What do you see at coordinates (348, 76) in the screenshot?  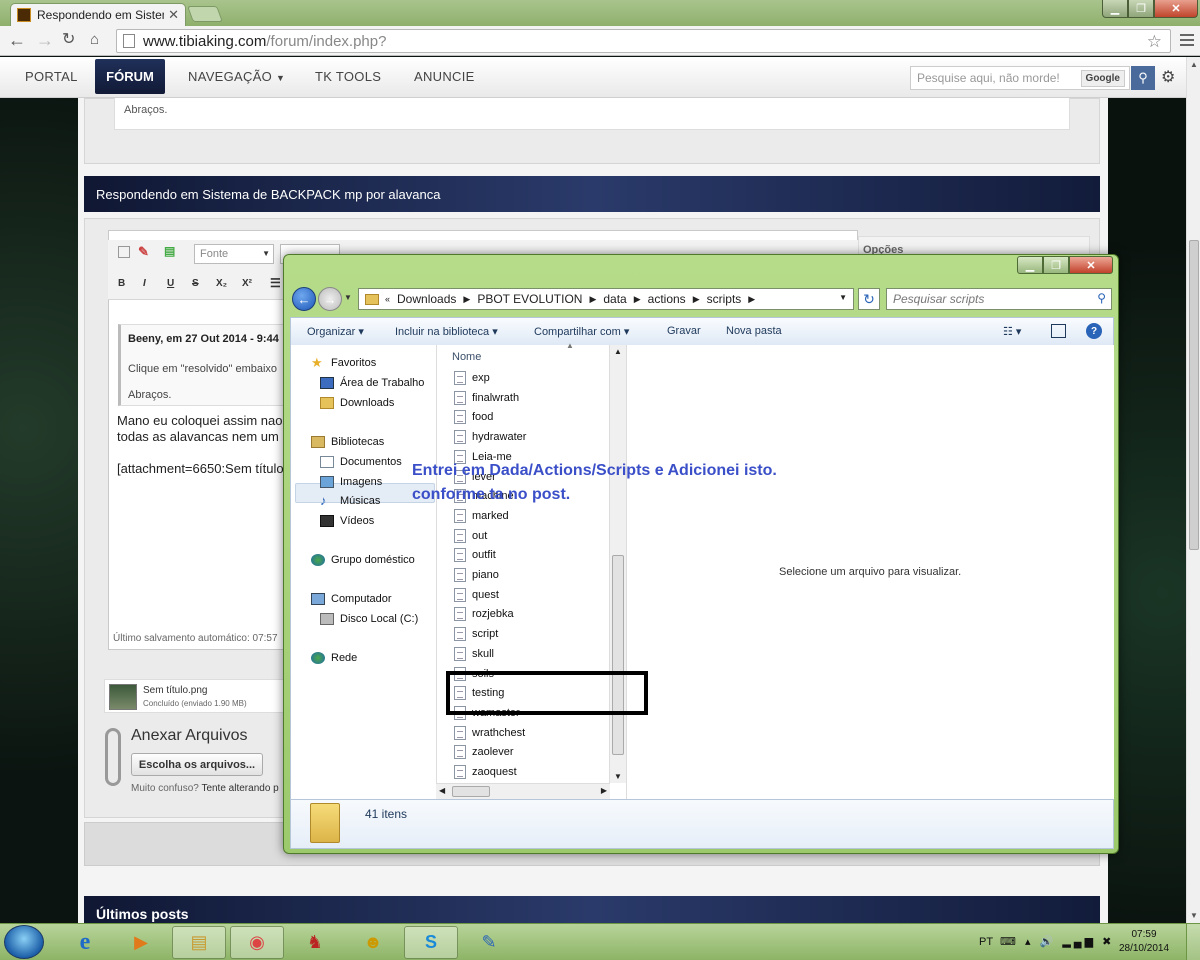 I see `nav-tk-tools: TK TOOLS` at bounding box center [348, 76].